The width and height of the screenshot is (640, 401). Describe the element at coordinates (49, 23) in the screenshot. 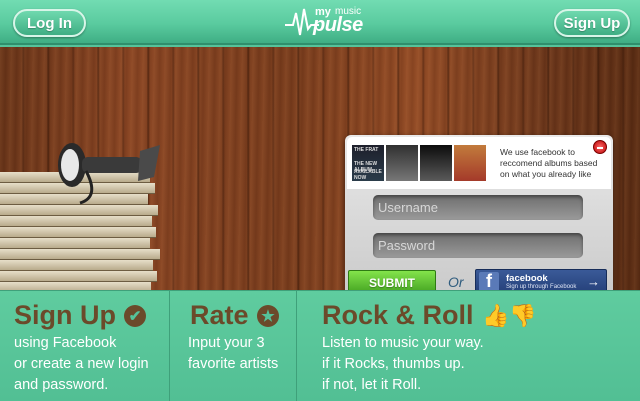

I see `login-button: Log In` at that location.